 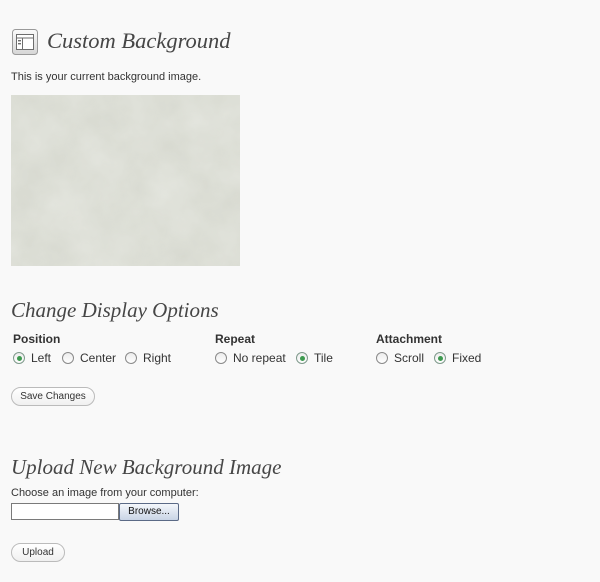 I want to click on radio-label: Center, so click(x=98, y=358).